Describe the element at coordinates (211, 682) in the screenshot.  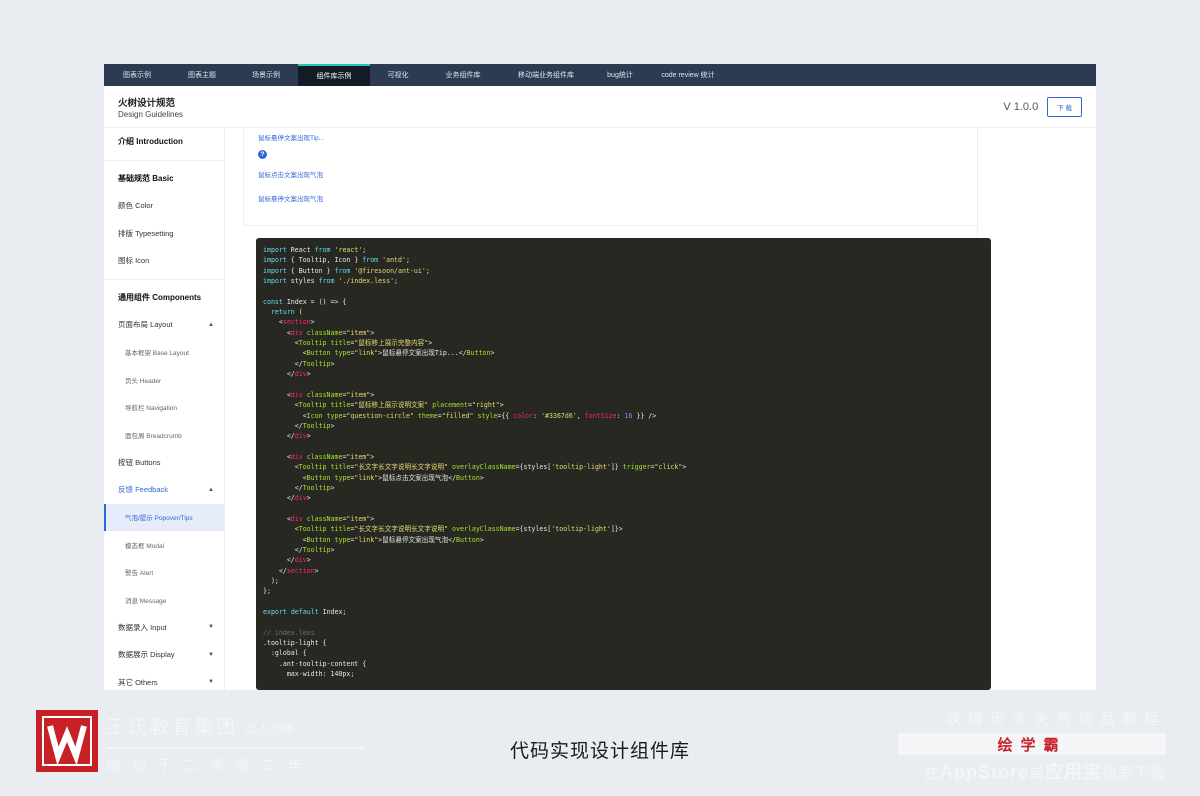
I see `chevron-down-icon: ▼` at that location.